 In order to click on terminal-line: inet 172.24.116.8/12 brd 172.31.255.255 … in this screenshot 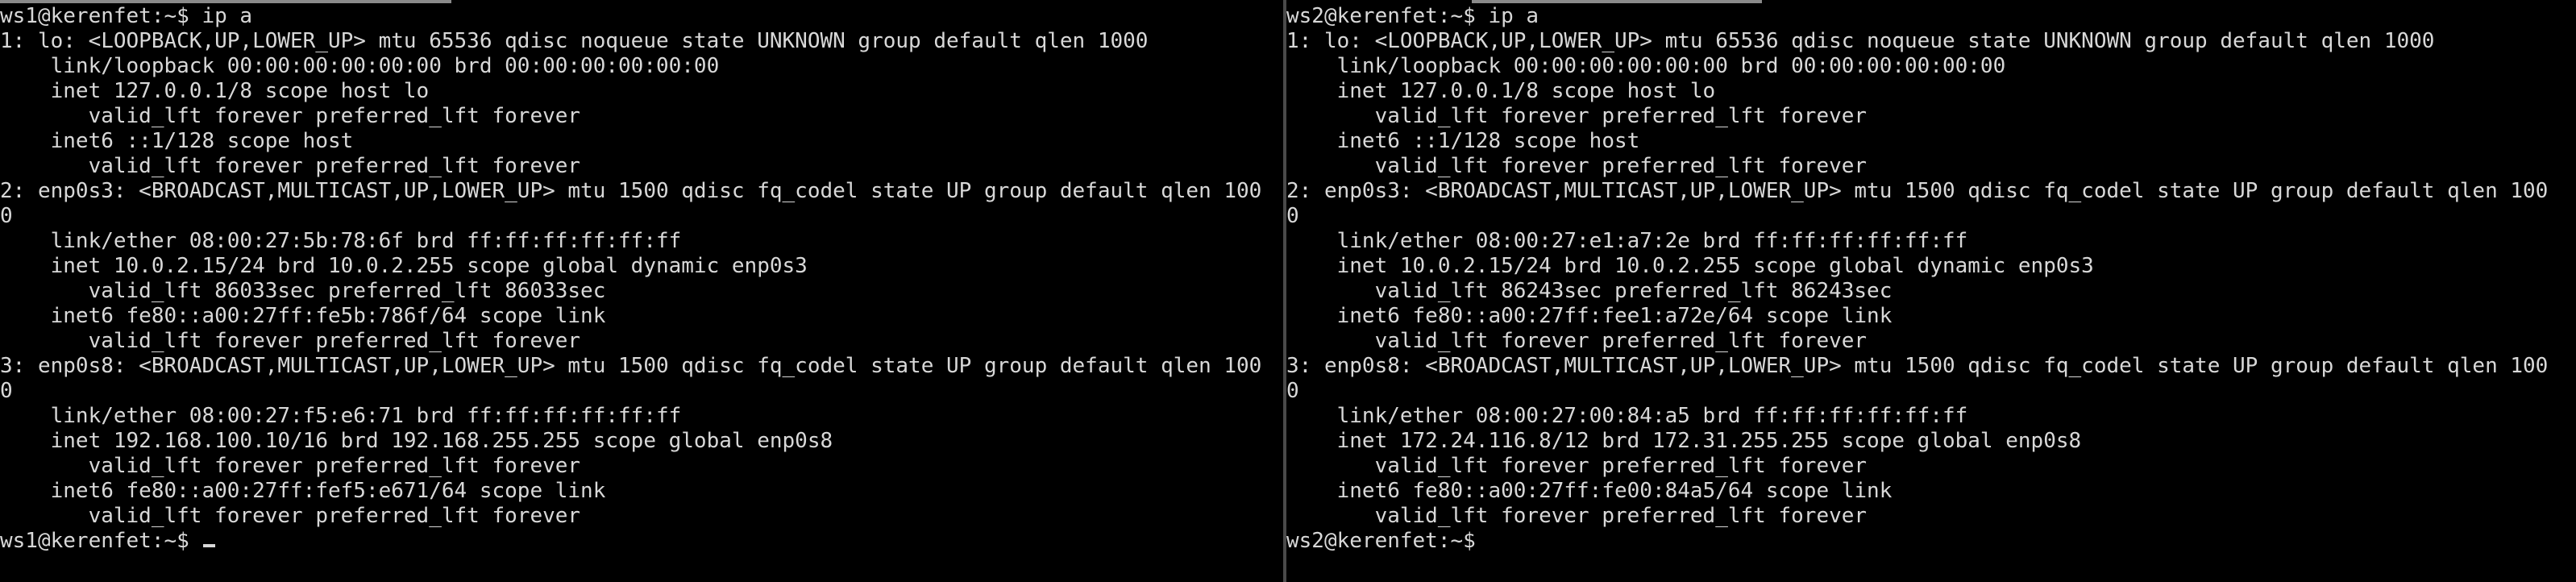, I will do `click(1684, 441)`.